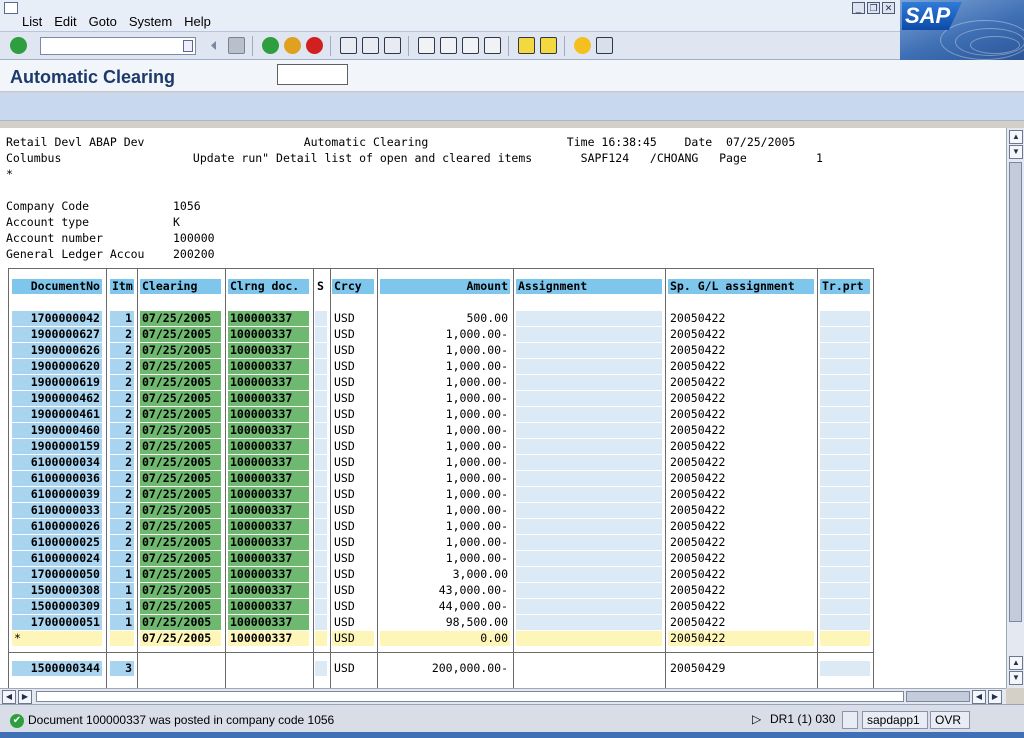 The height and width of the screenshot is (738, 1024). I want to click on system-menu-icon, so click(11, 8).